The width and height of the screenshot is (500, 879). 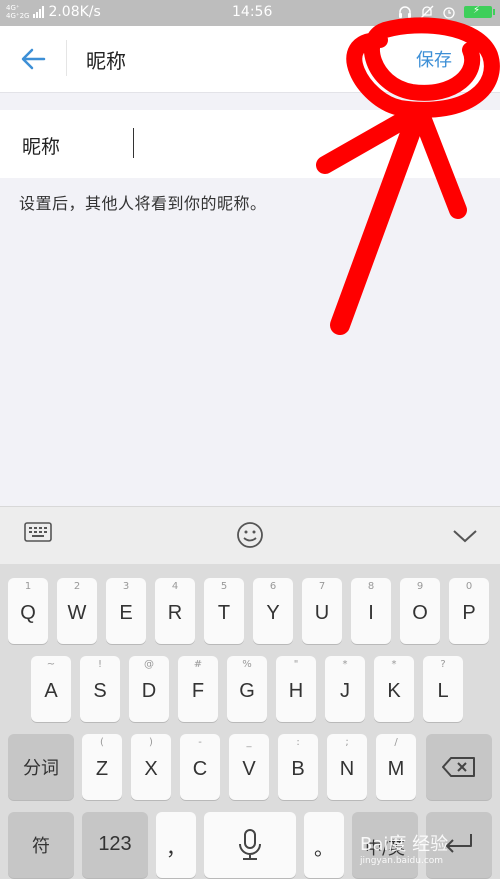 I want to click on key-123-label: 123, so click(x=115, y=844).